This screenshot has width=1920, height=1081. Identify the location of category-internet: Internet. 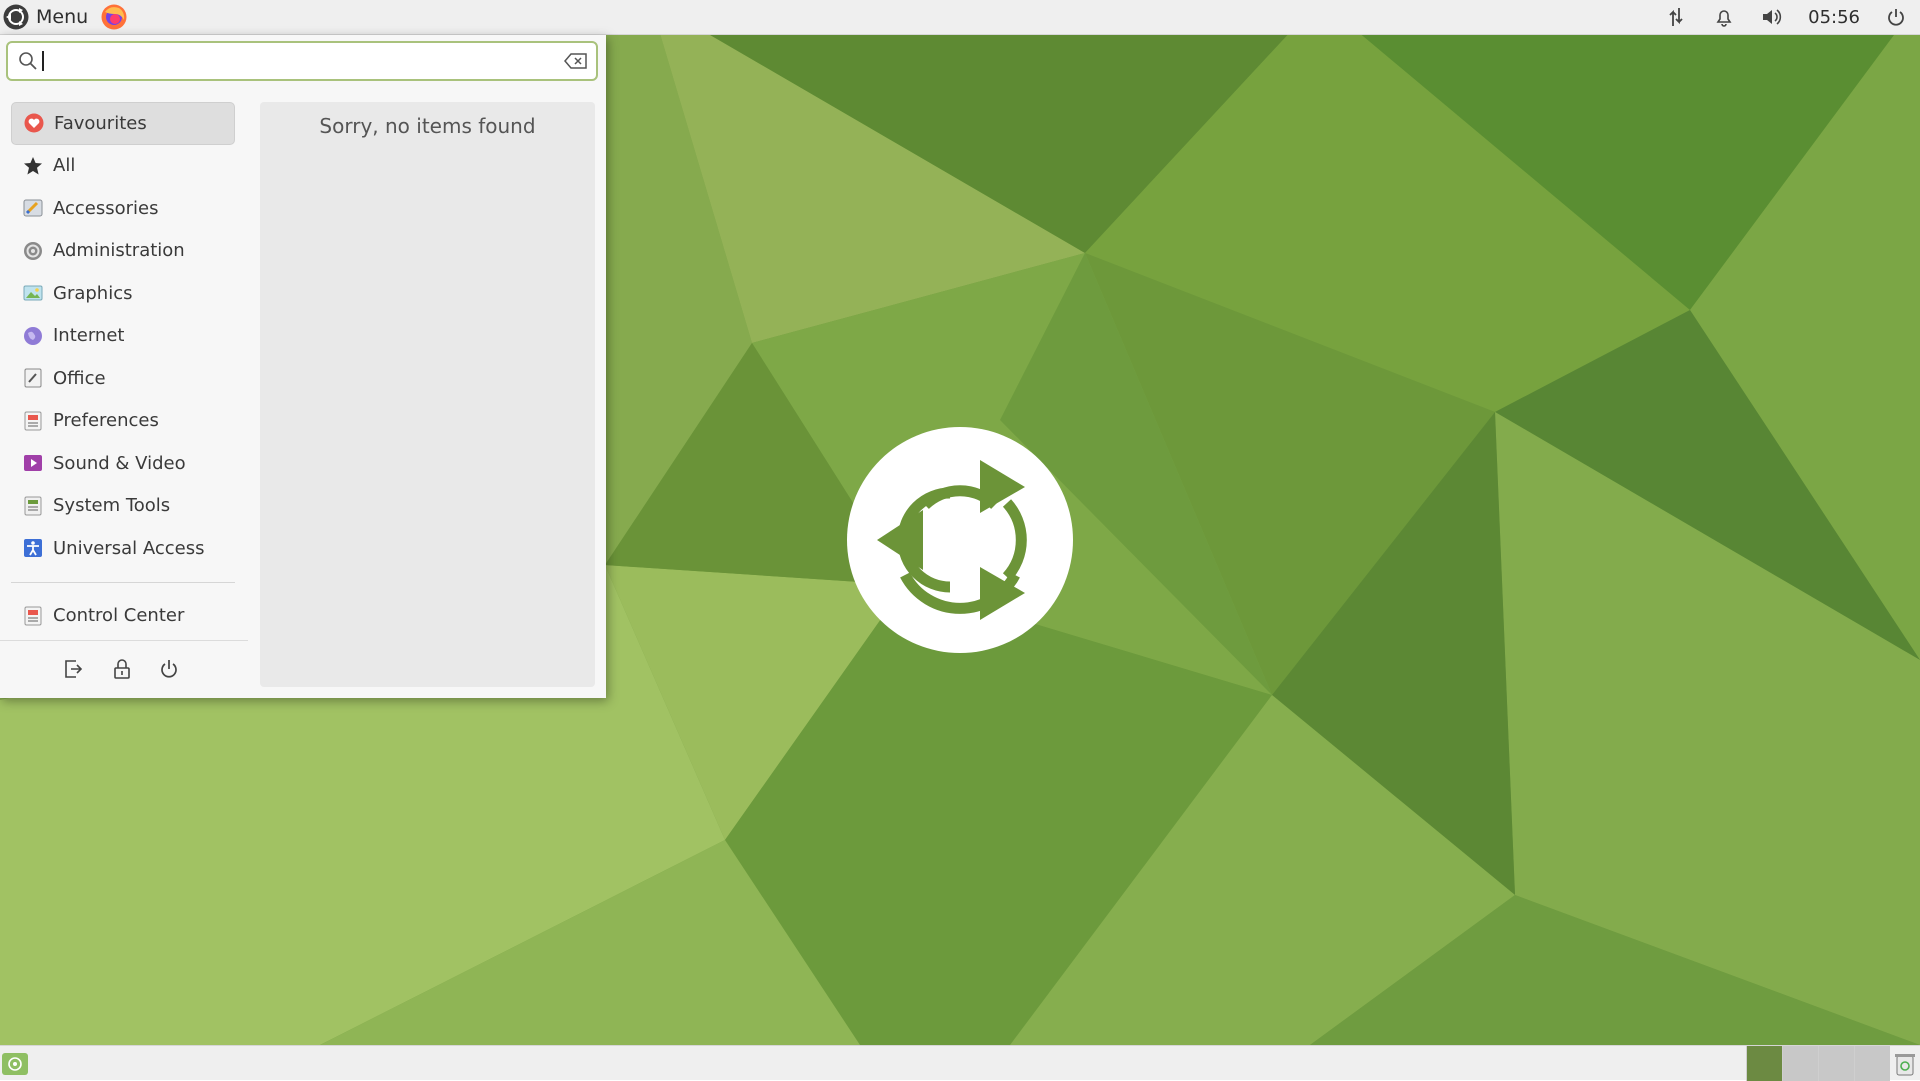
(123, 336).